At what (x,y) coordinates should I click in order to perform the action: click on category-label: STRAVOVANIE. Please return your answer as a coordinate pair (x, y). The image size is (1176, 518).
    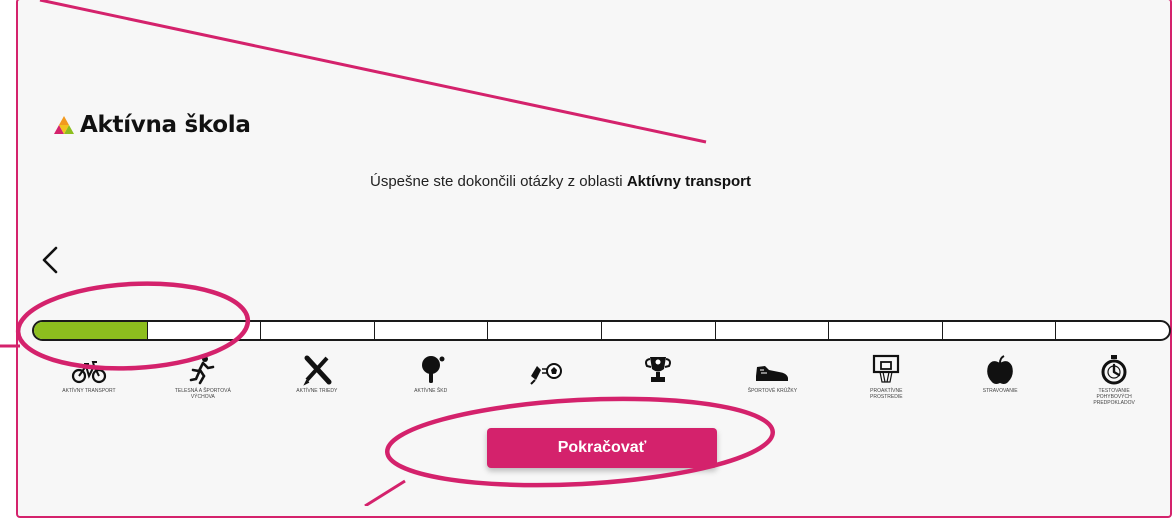
    Looking at the image, I should click on (1000, 391).